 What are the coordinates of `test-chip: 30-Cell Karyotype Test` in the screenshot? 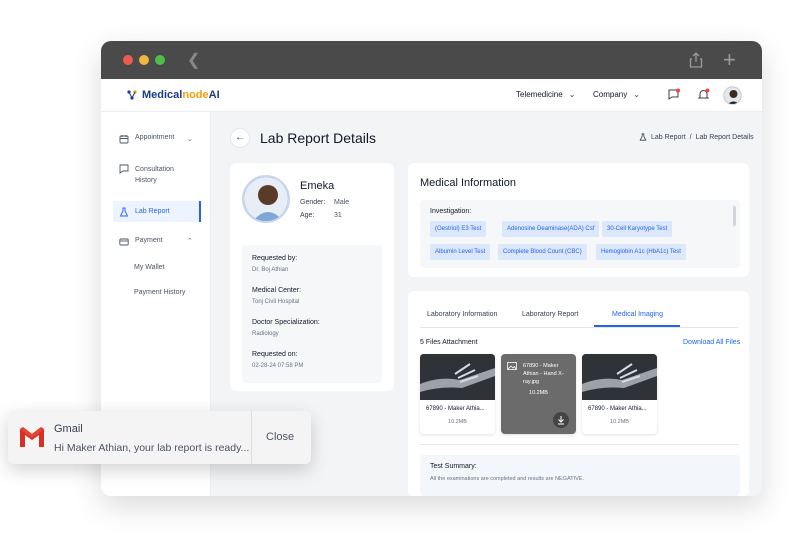 It's located at (637, 229).